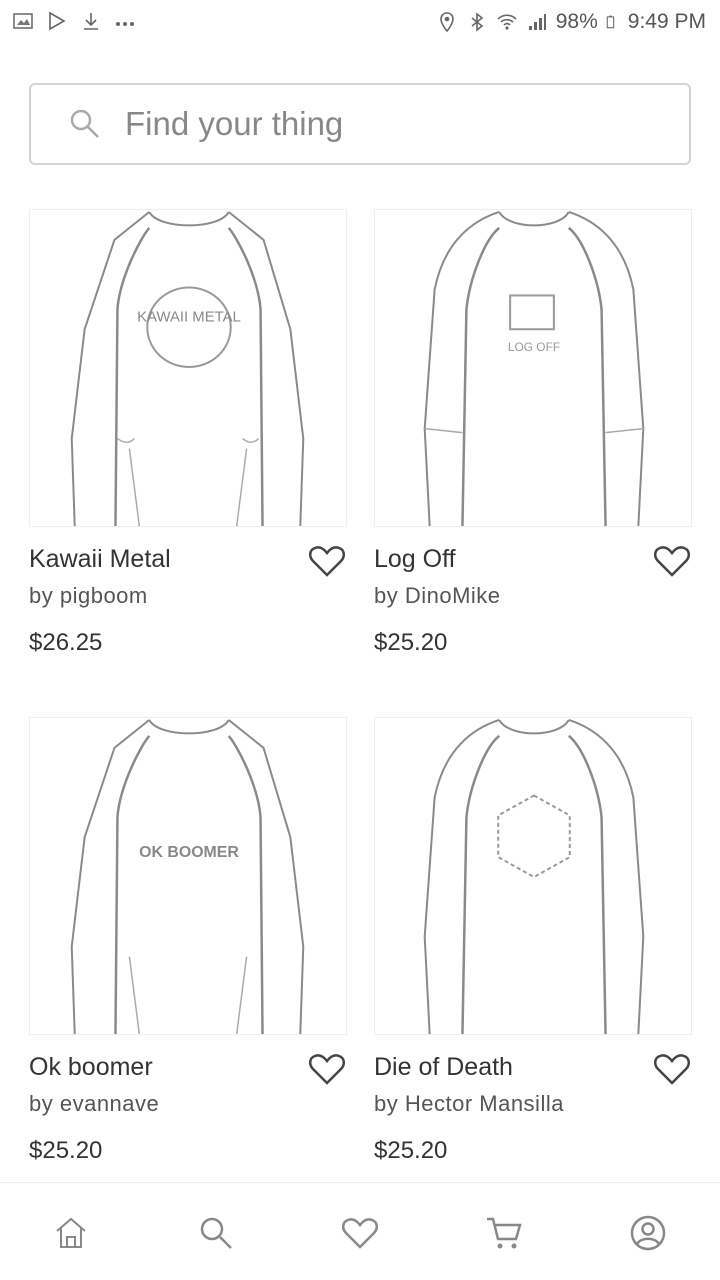 The height and width of the screenshot is (1280, 720). What do you see at coordinates (537, 22) in the screenshot?
I see `signal-icon` at bounding box center [537, 22].